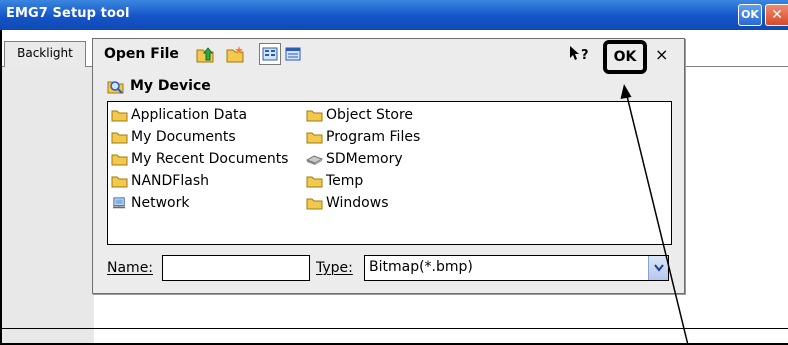 The height and width of the screenshot is (345, 788). I want to click on window-close-button: ✕, so click(776, 15).